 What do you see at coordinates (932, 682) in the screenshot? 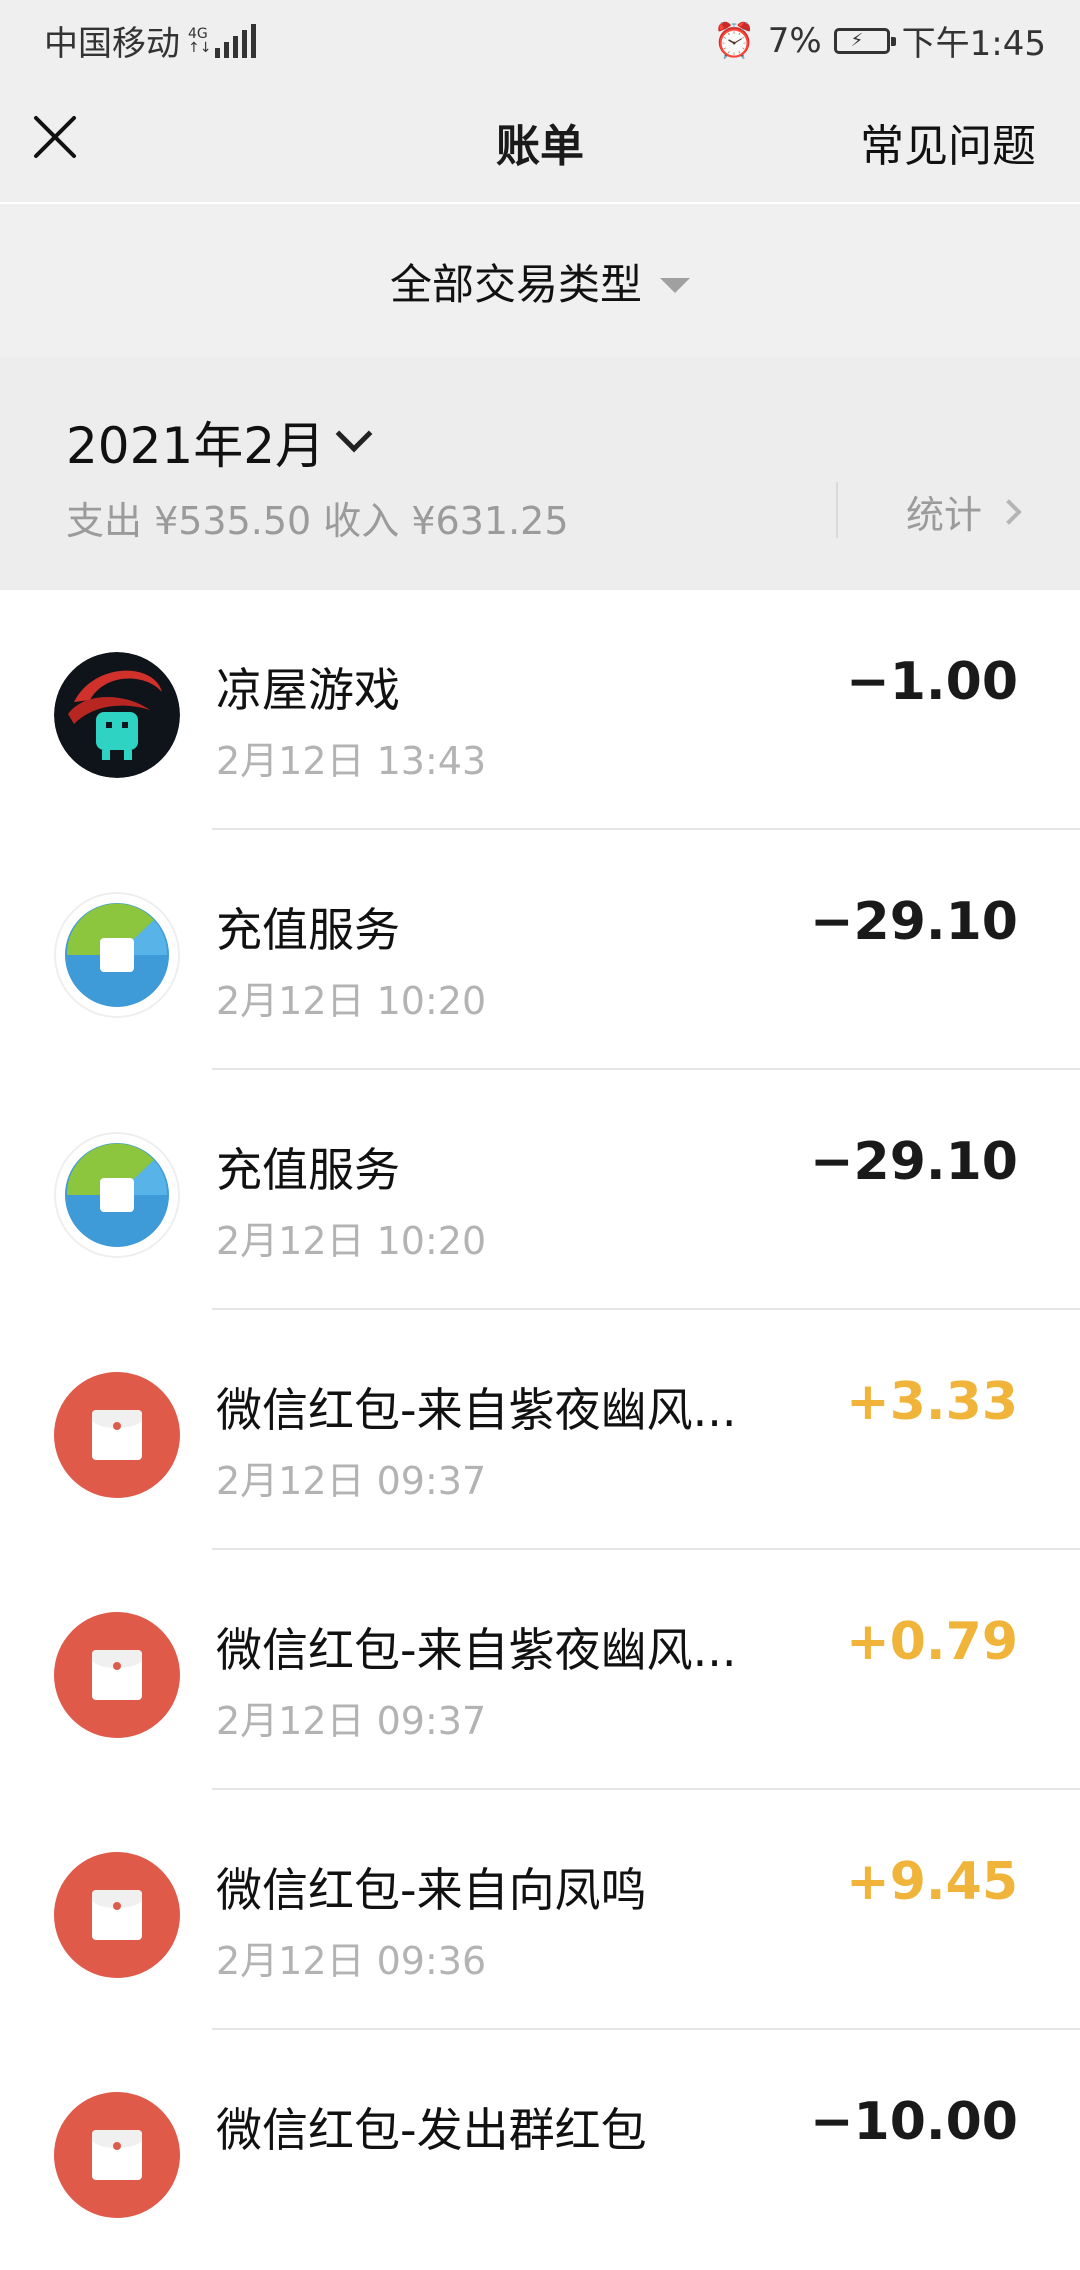
I see `transaction-amount: −1.00` at bounding box center [932, 682].